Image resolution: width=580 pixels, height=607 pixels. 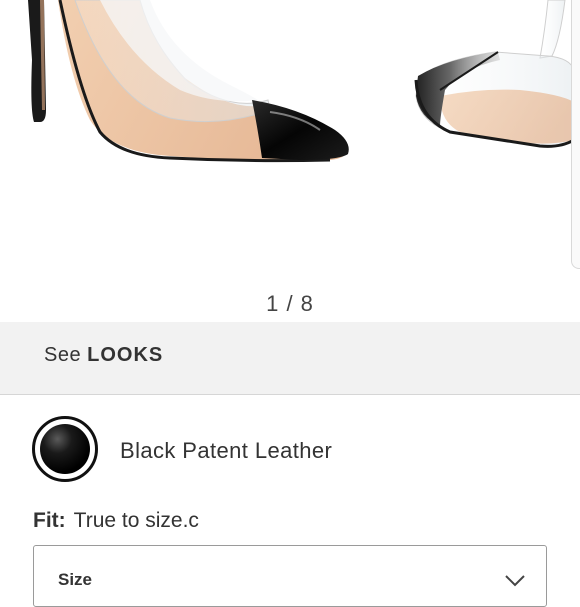 What do you see at coordinates (75, 579) in the screenshot?
I see `size-dropdown-label: Size` at bounding box center [75, 579].